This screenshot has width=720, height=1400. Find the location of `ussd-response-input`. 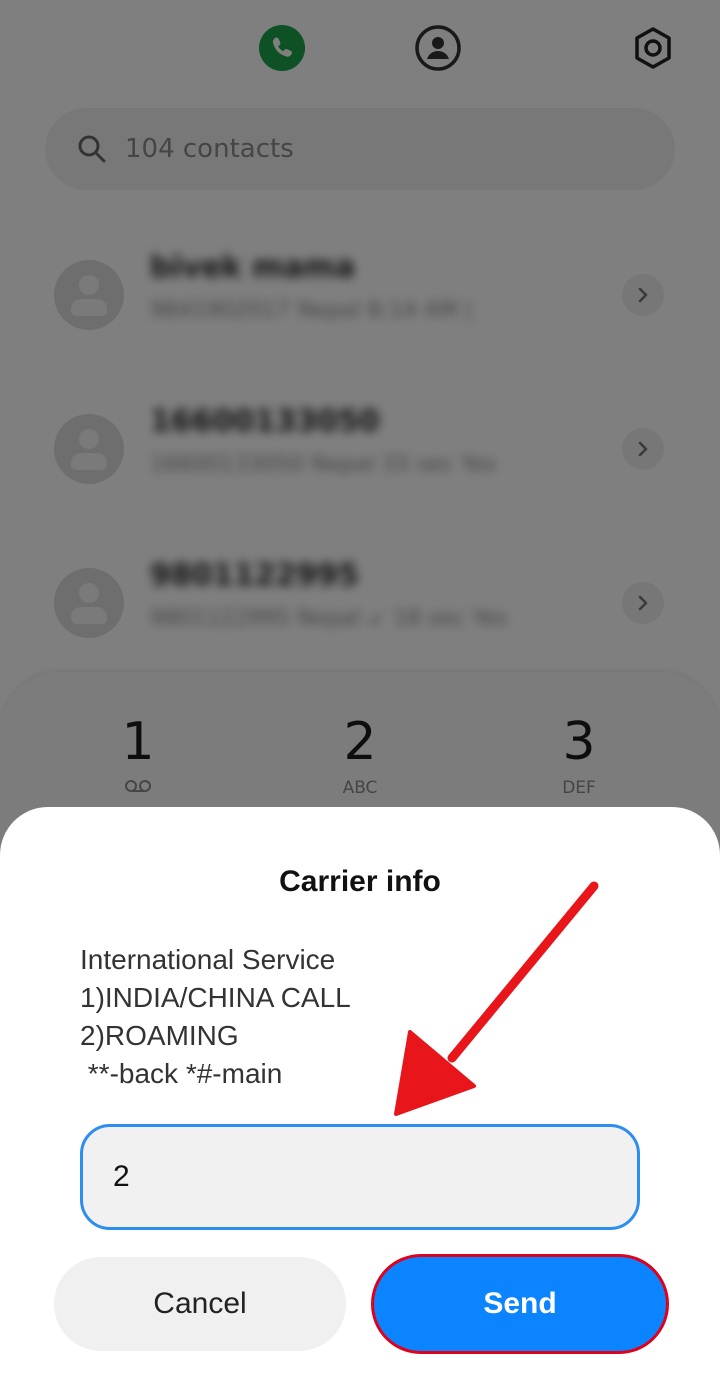

ussd-response-input is located at coordinates (360, 1177).